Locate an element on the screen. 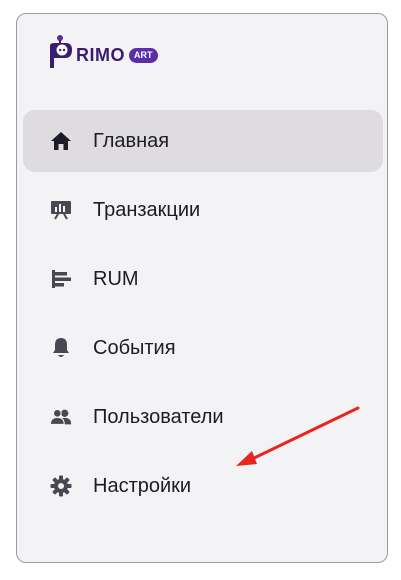 This screenshot has width=401, height=580. sidebar-item-home: Главная is located at coordinates (203, 141).